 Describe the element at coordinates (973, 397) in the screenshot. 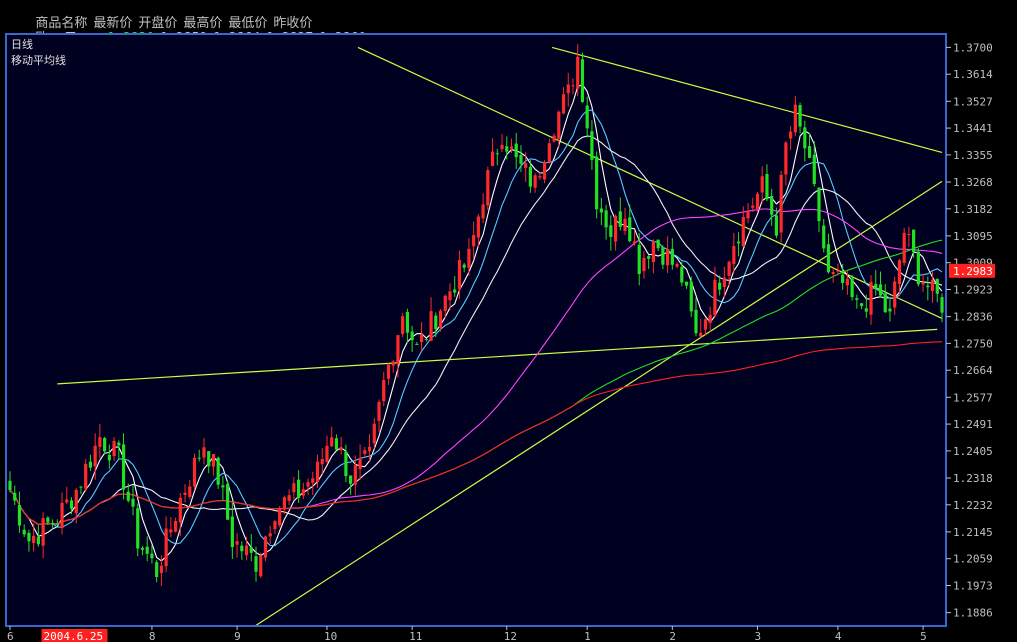

I see `y-tick-label: 1.2577` at that location.